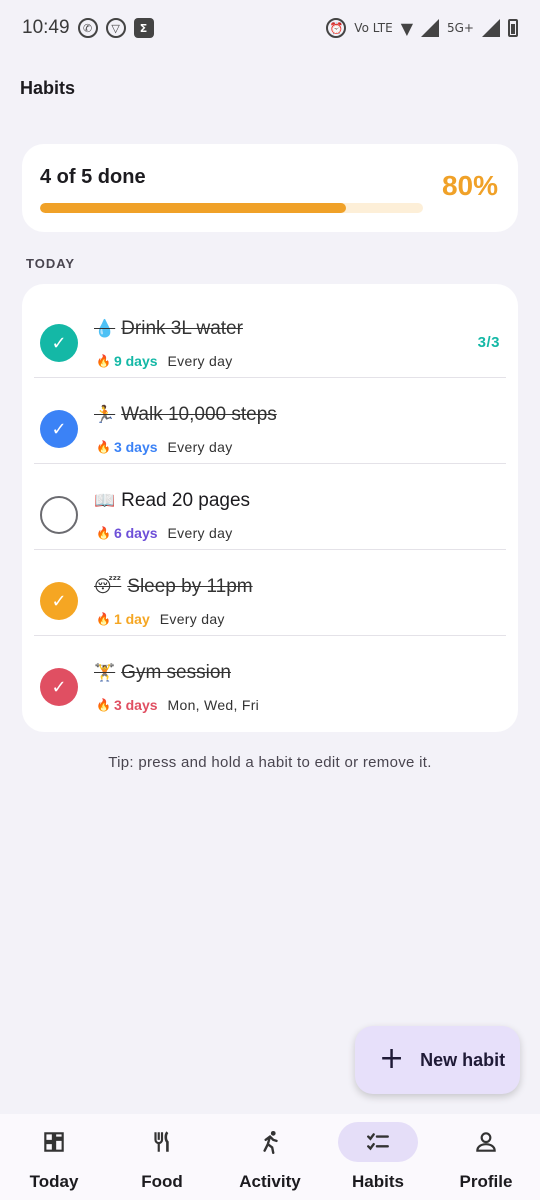  I want to click on habit-title-text: Gym session, so click(176, 672).